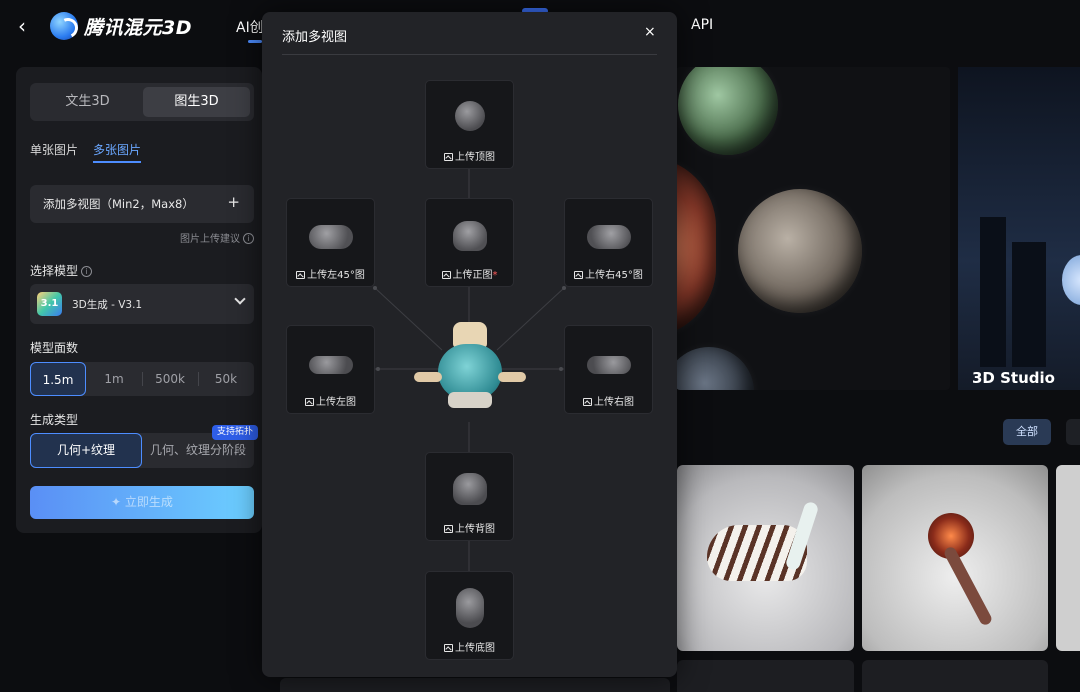 The width and height of the screenshot is (1080, 692). I want to click on upload-back-view-label: 上传背图, so click(469, 527).